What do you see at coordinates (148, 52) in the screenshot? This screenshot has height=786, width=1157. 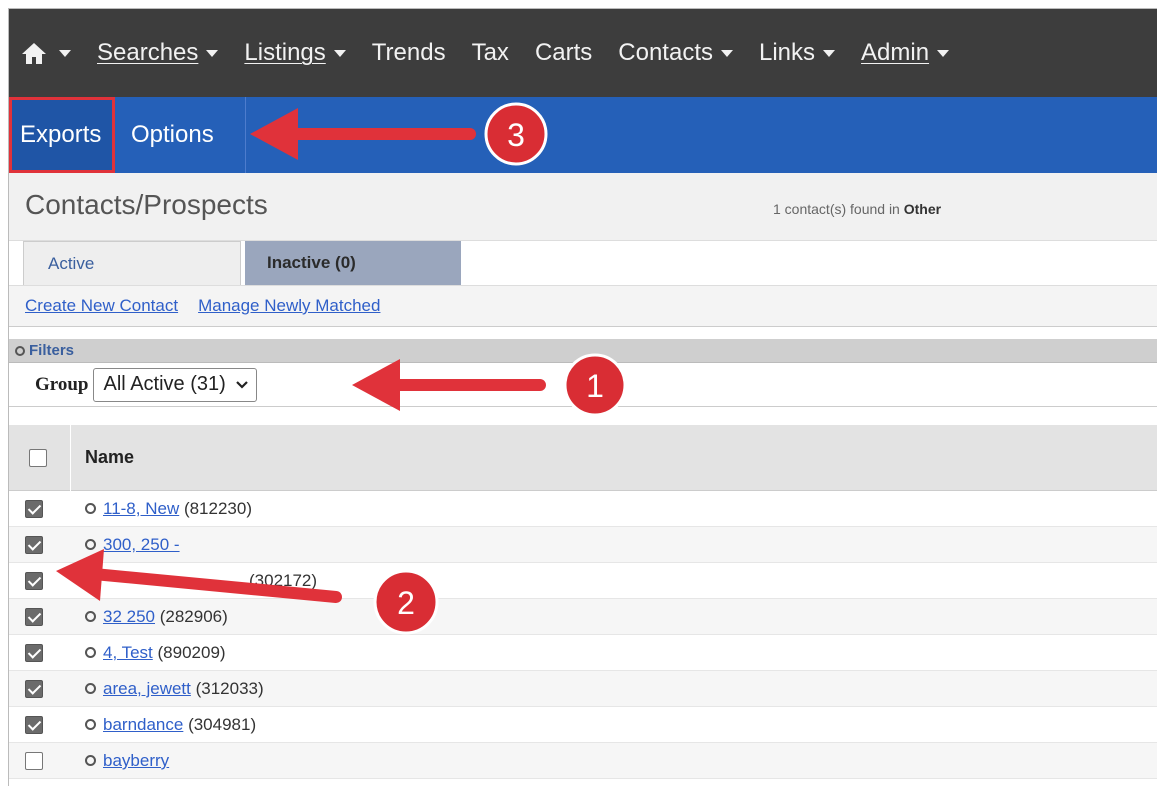 I see `nav-searches-label: Searches` at bounding box center [148, 52].